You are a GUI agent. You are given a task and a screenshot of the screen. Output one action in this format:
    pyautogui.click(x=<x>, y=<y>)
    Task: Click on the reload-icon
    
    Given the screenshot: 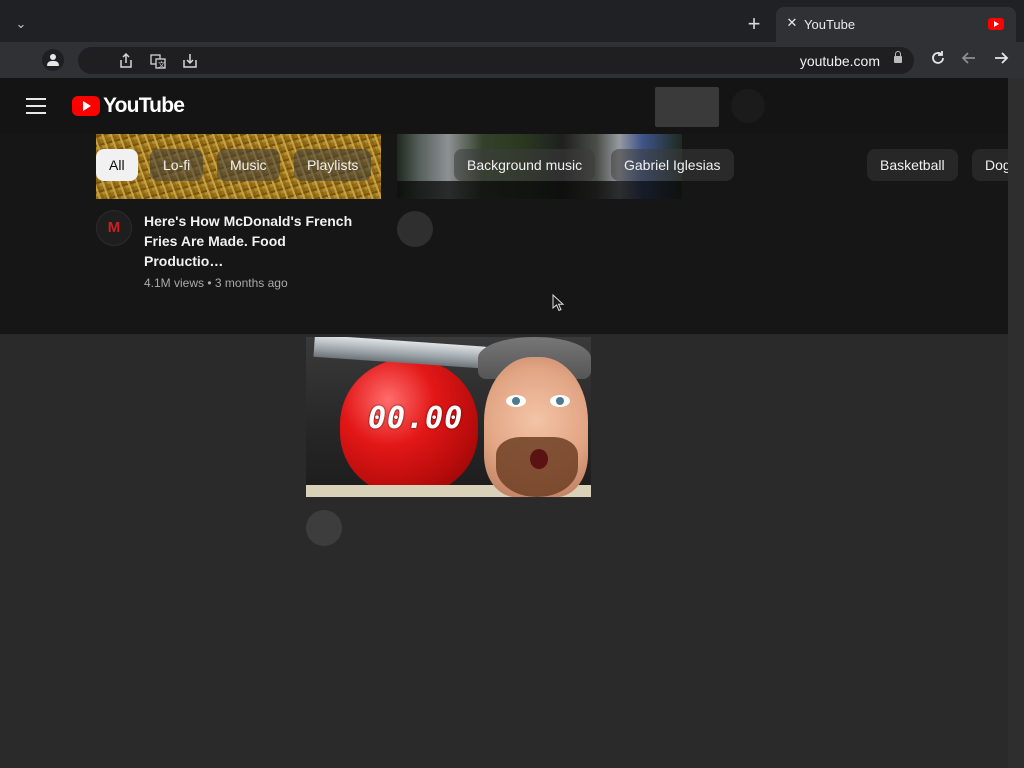 What is the action you would take?
    pyautogui.click(x=938, y=60)
    